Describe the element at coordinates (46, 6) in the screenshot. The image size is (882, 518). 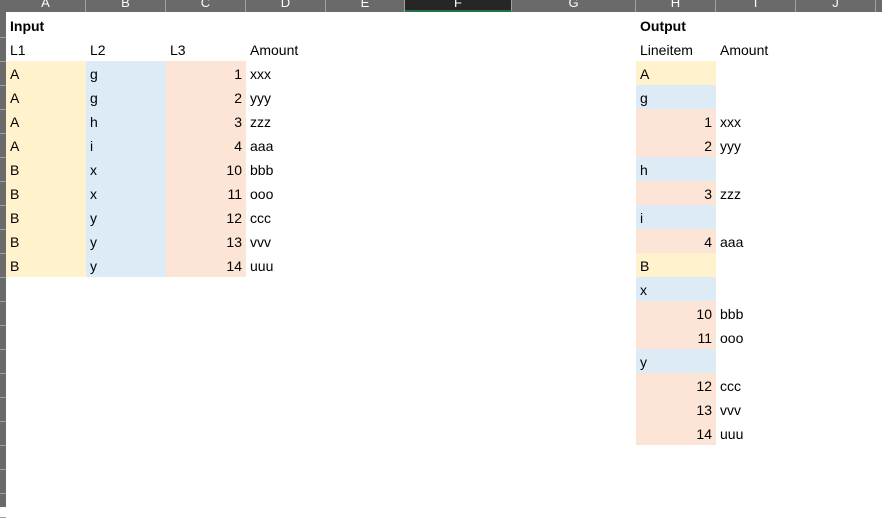
I see `column-header-a: A` at that location.